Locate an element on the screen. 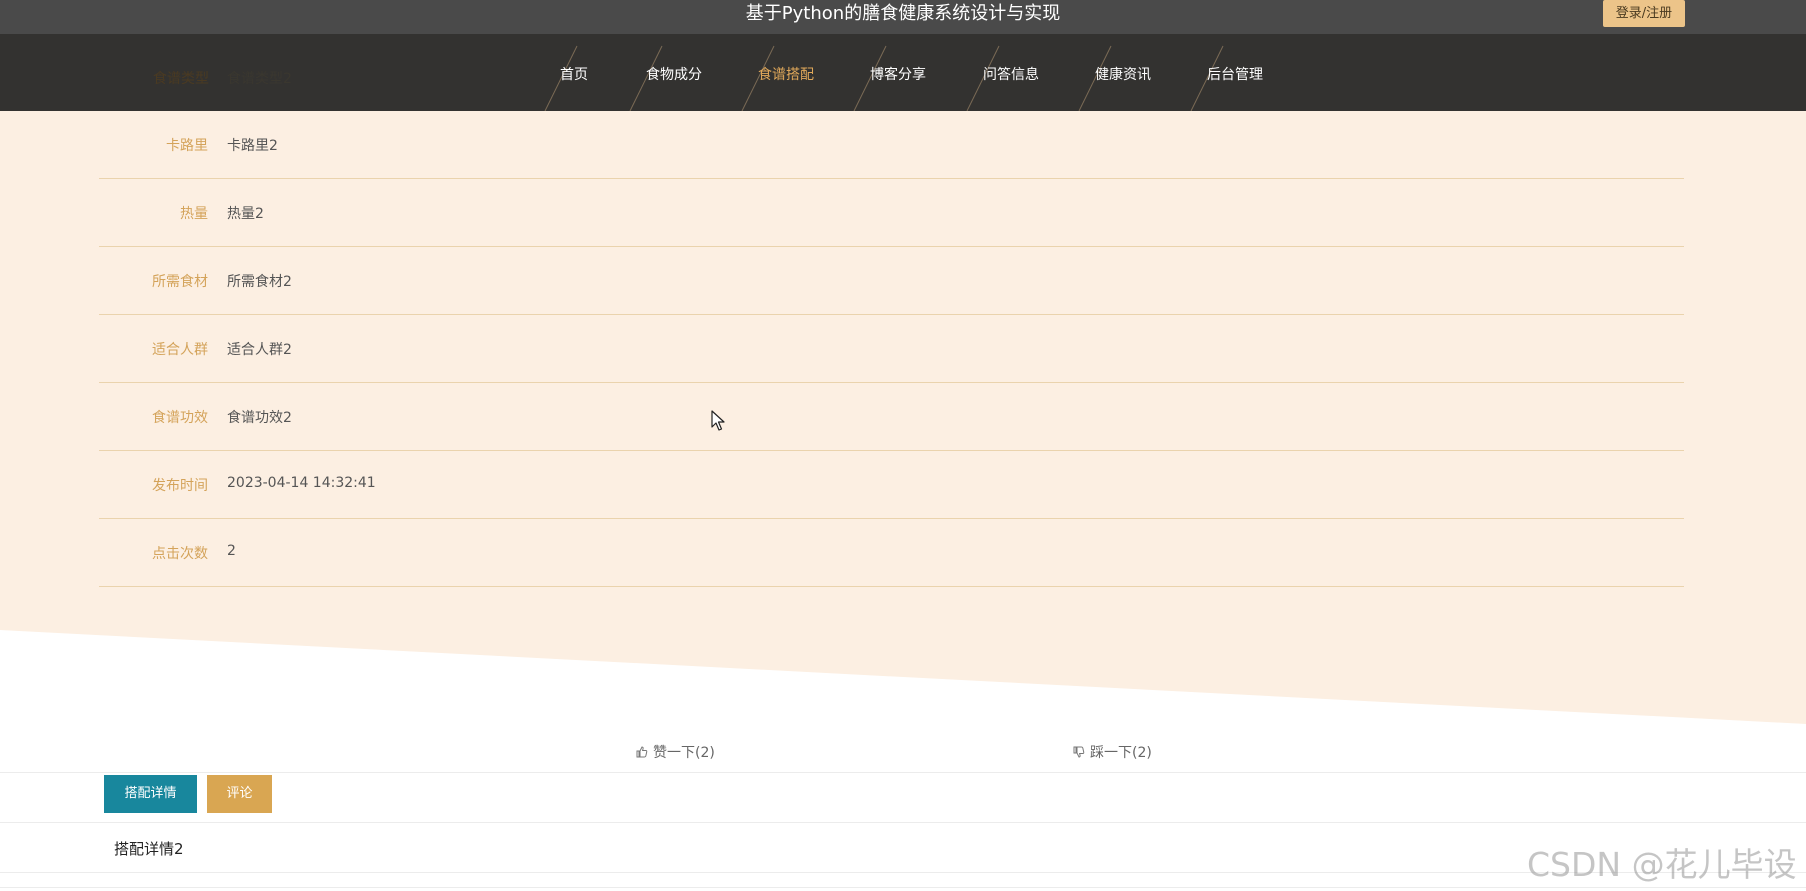 This screenshot has width=1806, height=891. detail-row-click-count: 点击次数 2 is located at coordinates (891, 553).